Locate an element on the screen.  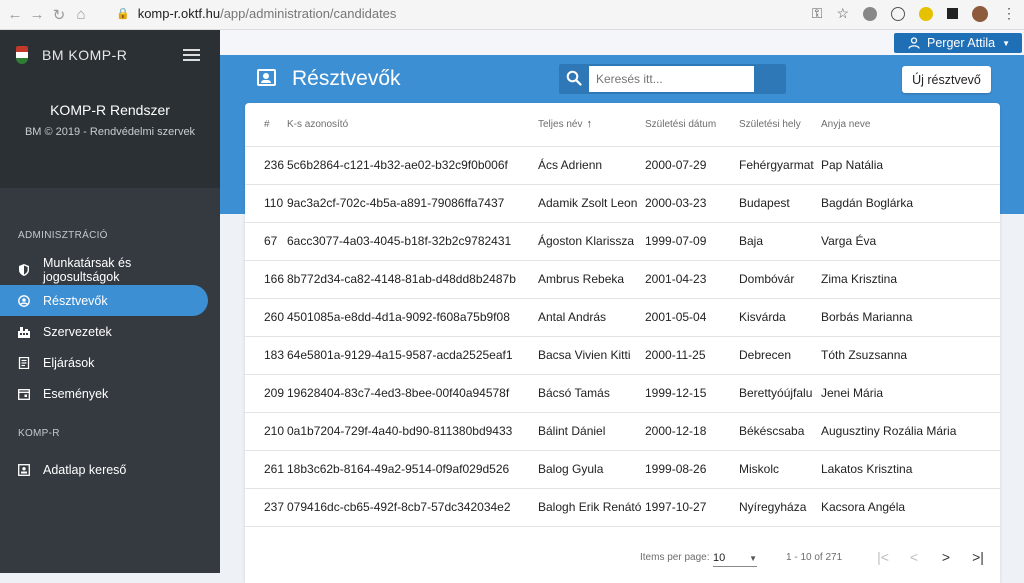
sidebar-item-participants: Résztvevők is located at coordinates (104, 300).